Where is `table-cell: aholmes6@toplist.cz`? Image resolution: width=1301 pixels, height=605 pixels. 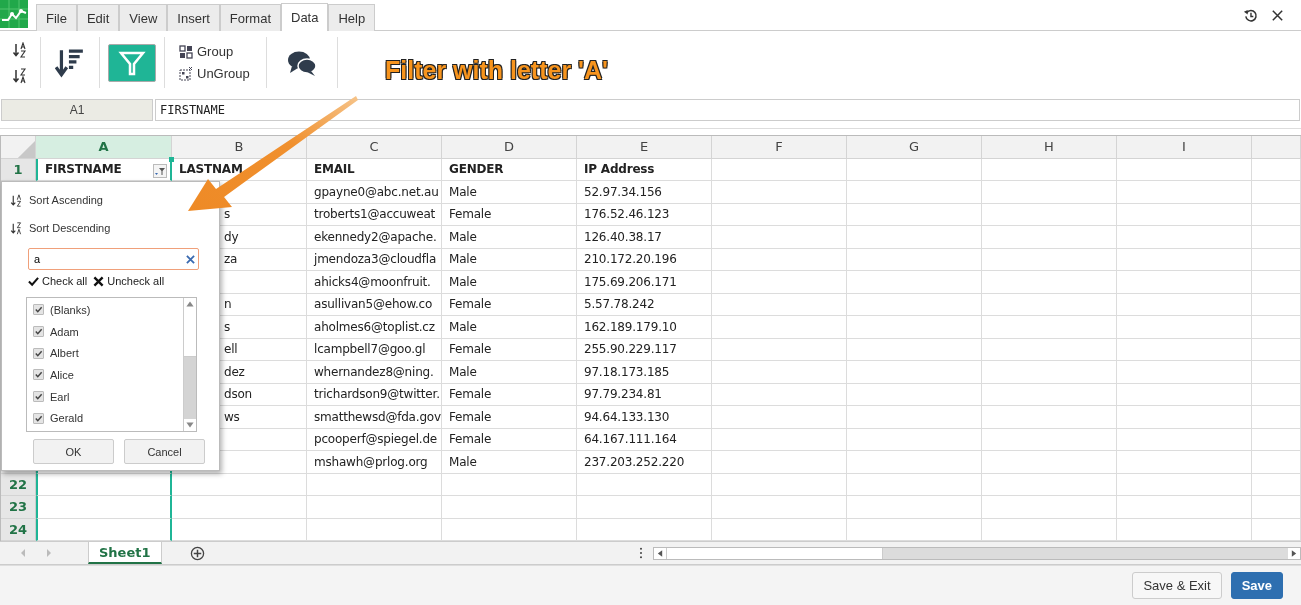
table-cell: aholmes6@toplist.cz is located at coordinates (374, 327).